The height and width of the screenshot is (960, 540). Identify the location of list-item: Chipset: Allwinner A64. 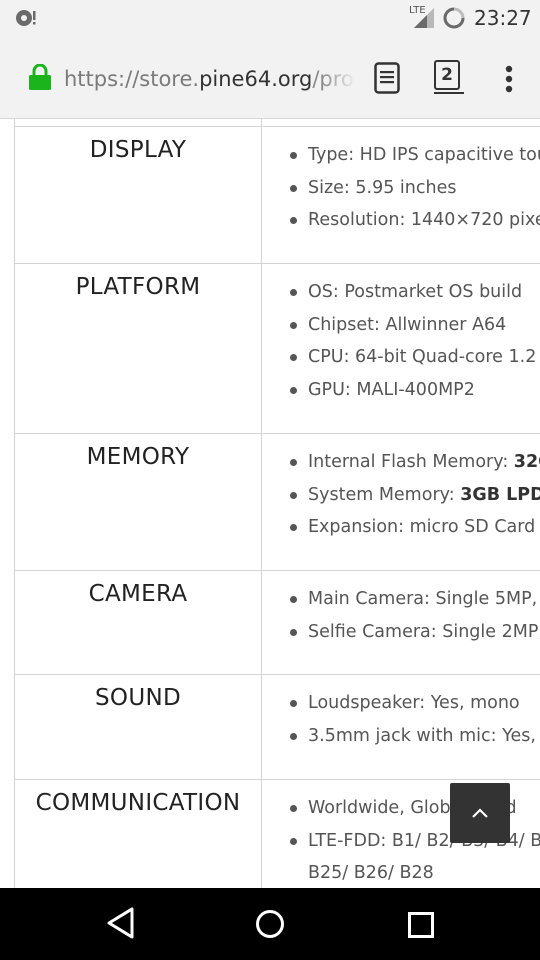
(415, 325).